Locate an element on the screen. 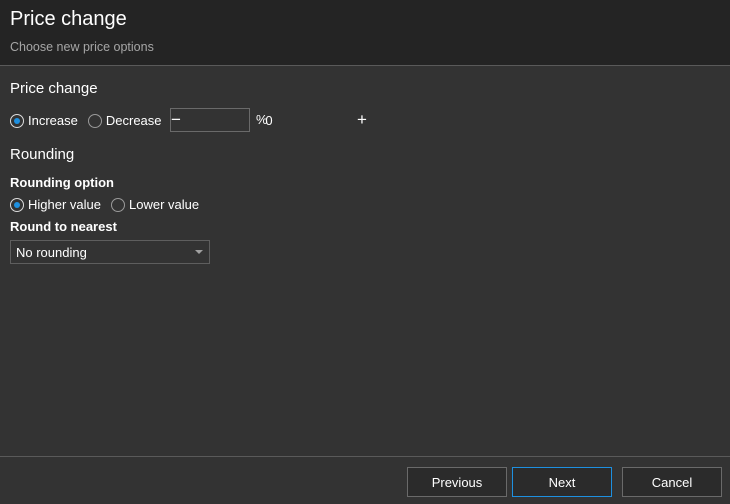 The width and height of the screenshot is (730, 504). higher-value-radio: Higher value is located at coordinates (55, 204).